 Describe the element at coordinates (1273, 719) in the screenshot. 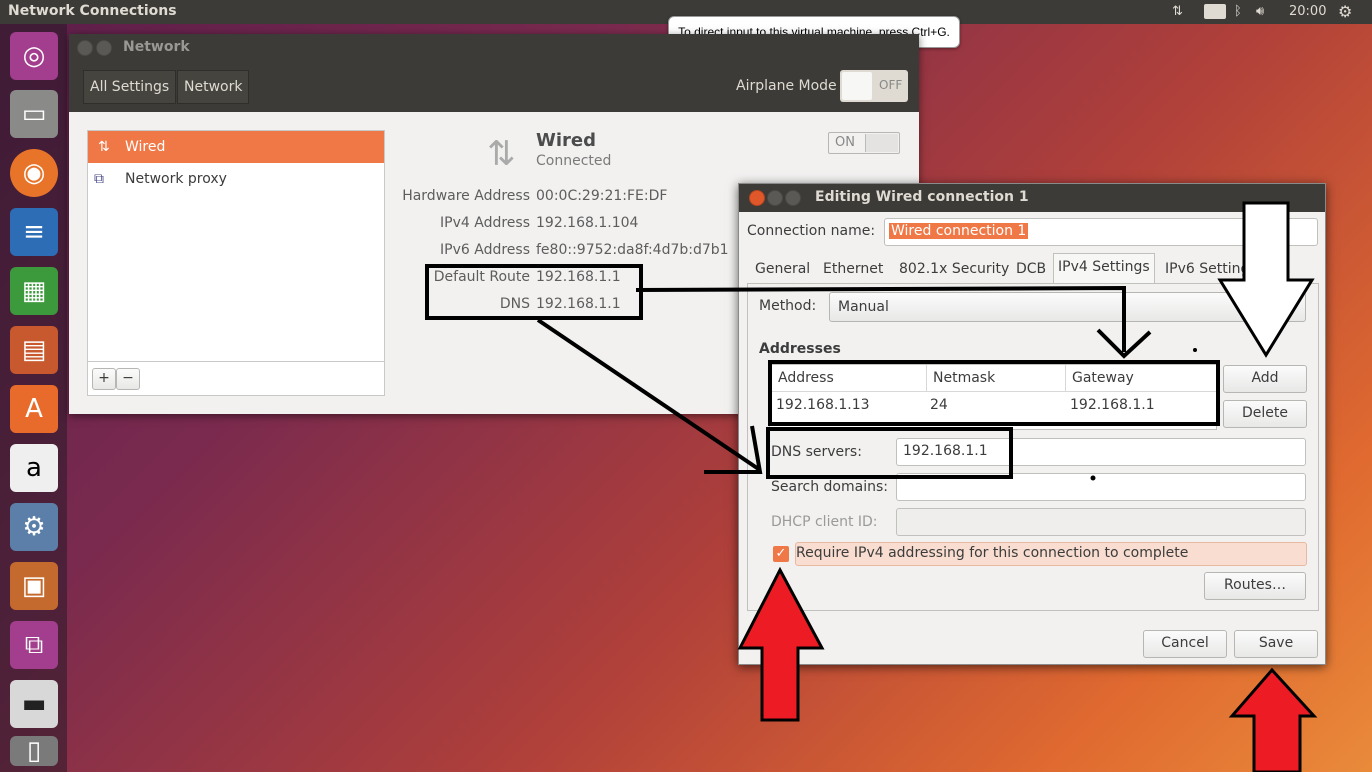

I see `annotation-arrow-save` at that location.